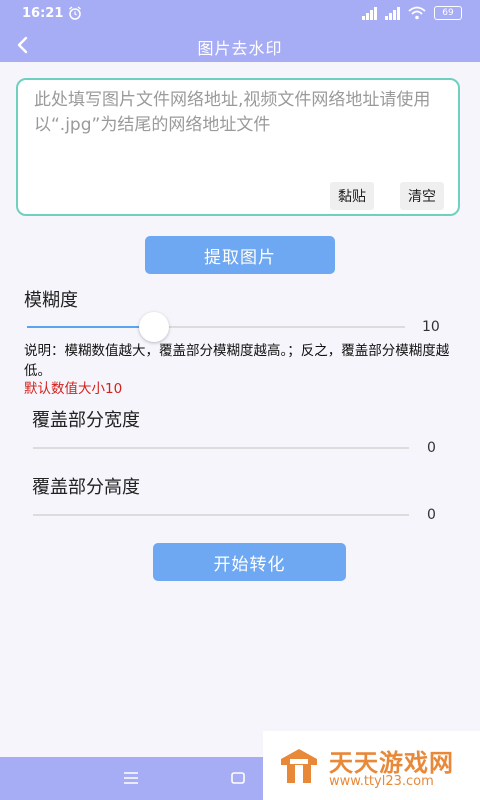 This screenshot has height=800, width=480. Describe the element at coordinates (240, 14) in the screenshot. I see `status-bar: 16:21 69` at that location.